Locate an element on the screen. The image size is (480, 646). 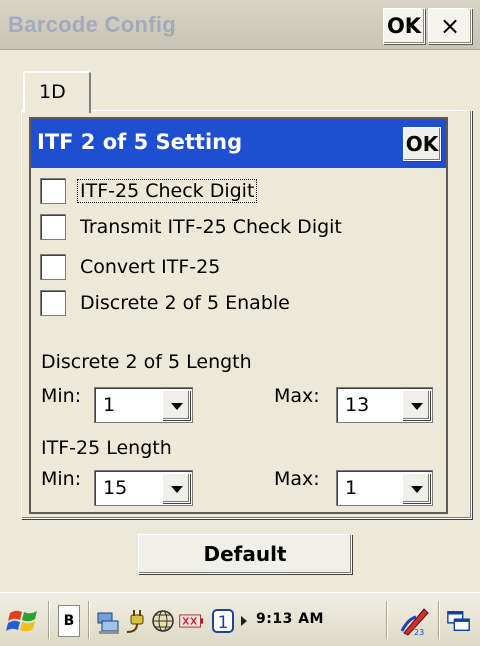
select-value: 15 is located at coordinates (115, 488).